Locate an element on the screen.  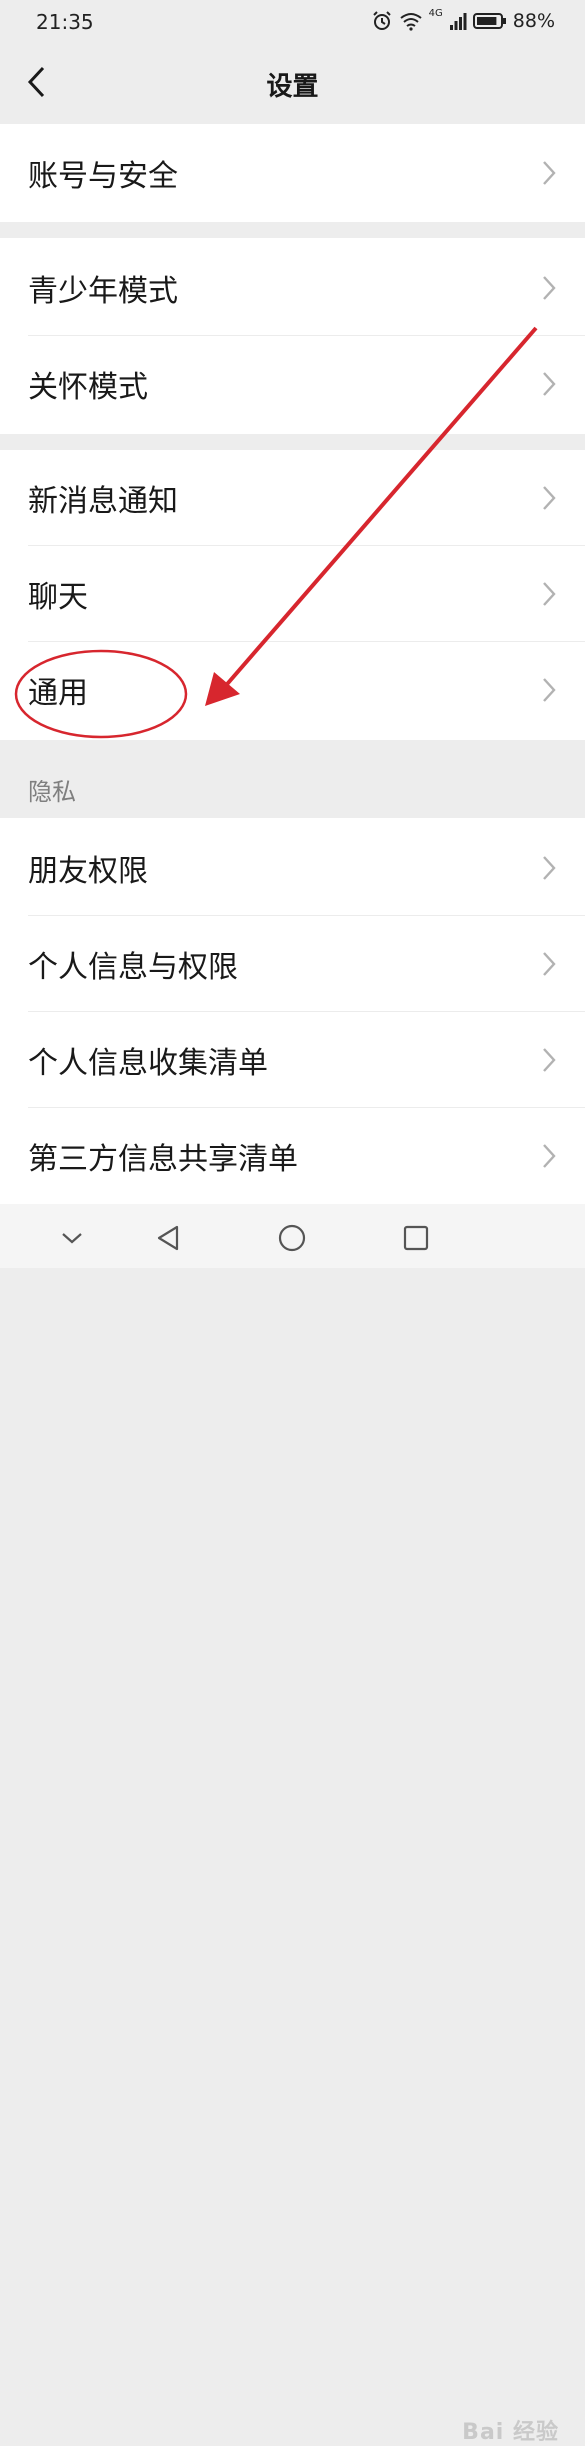
battery-icon is located at coordinates (489, 21).